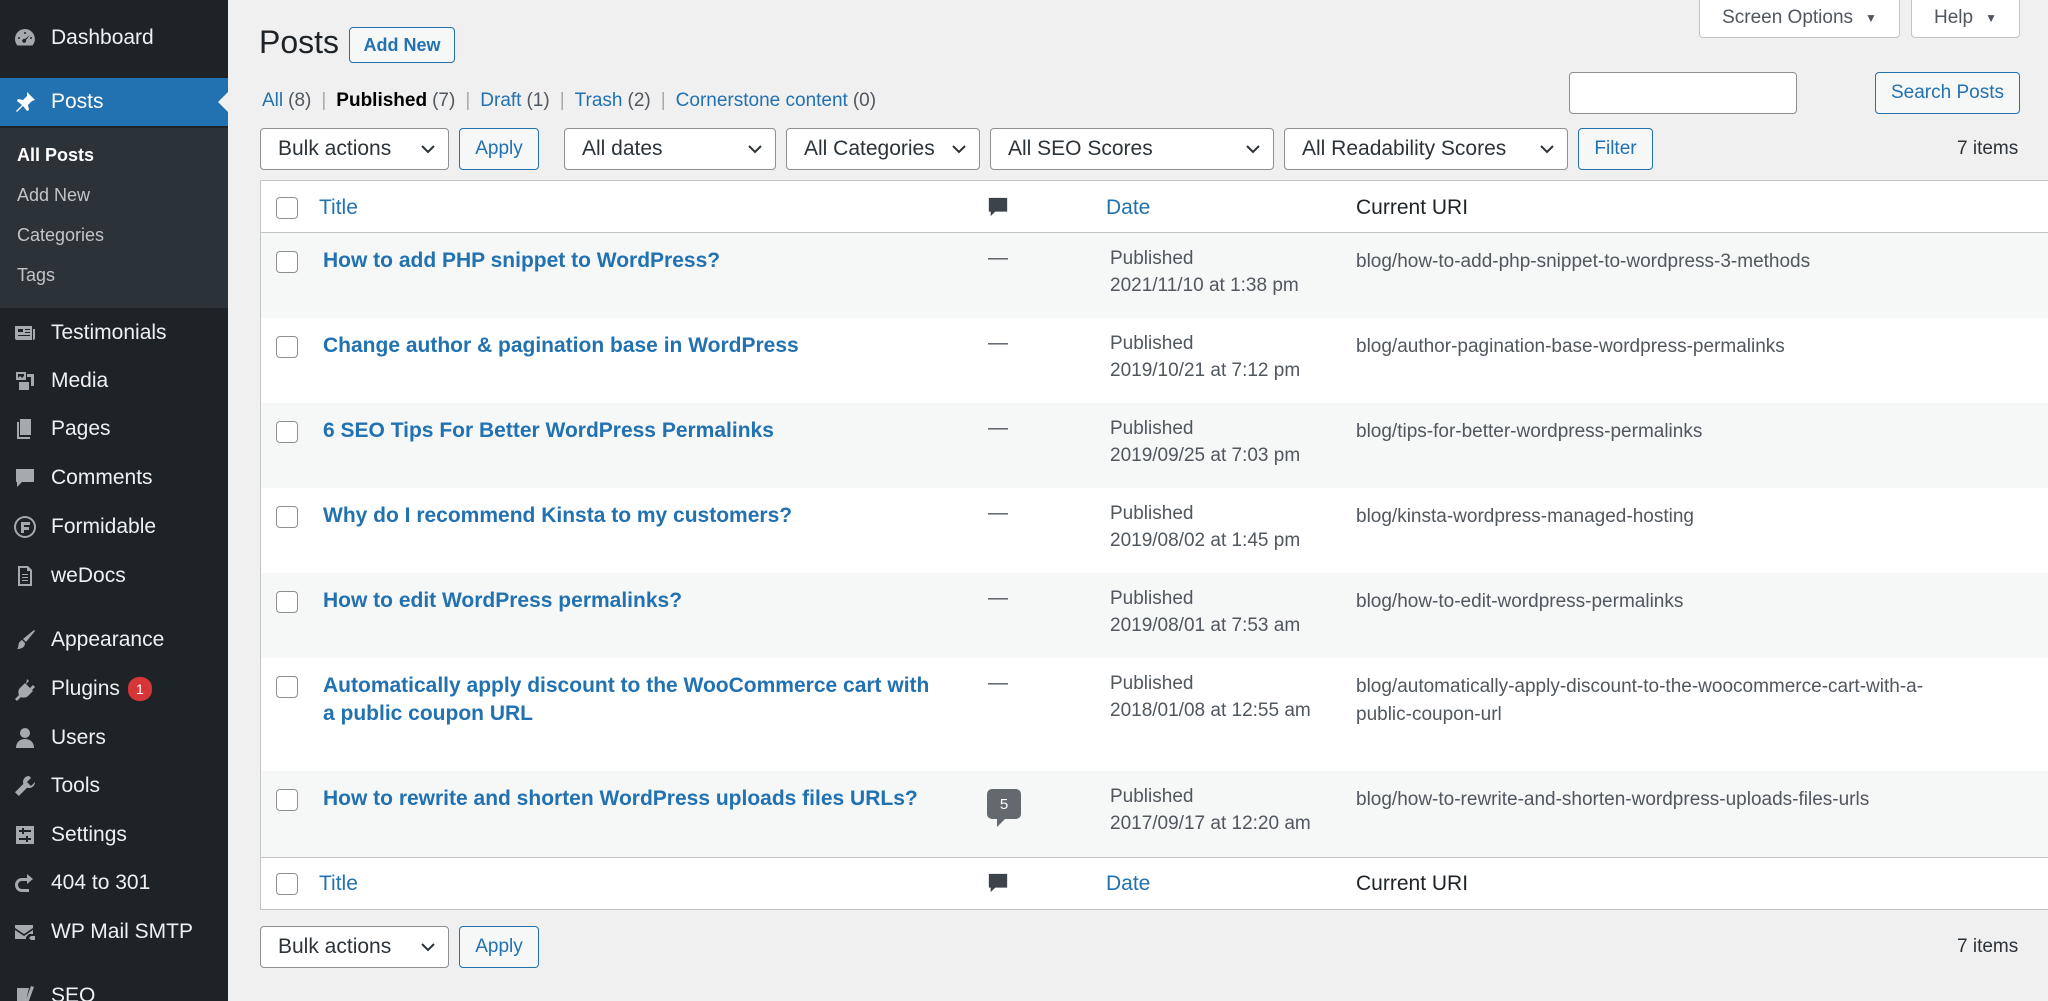  I want to click on menu-wedocs: weDocs, so click(114, 576).